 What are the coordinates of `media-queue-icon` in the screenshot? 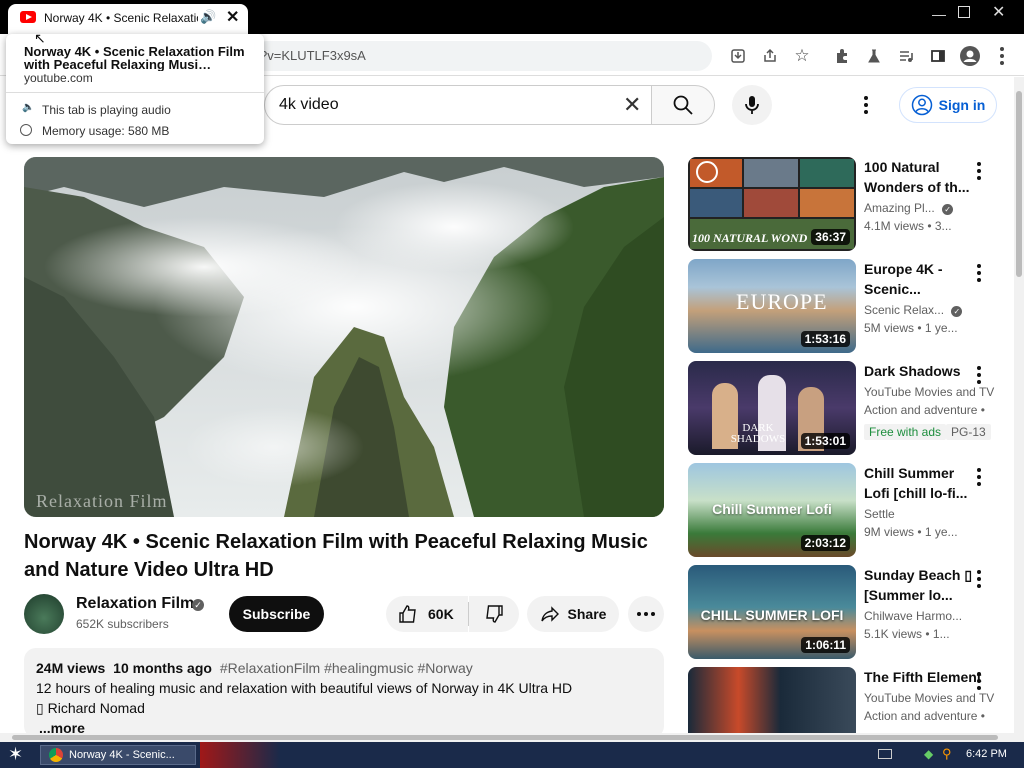 It's located at (906, 56).